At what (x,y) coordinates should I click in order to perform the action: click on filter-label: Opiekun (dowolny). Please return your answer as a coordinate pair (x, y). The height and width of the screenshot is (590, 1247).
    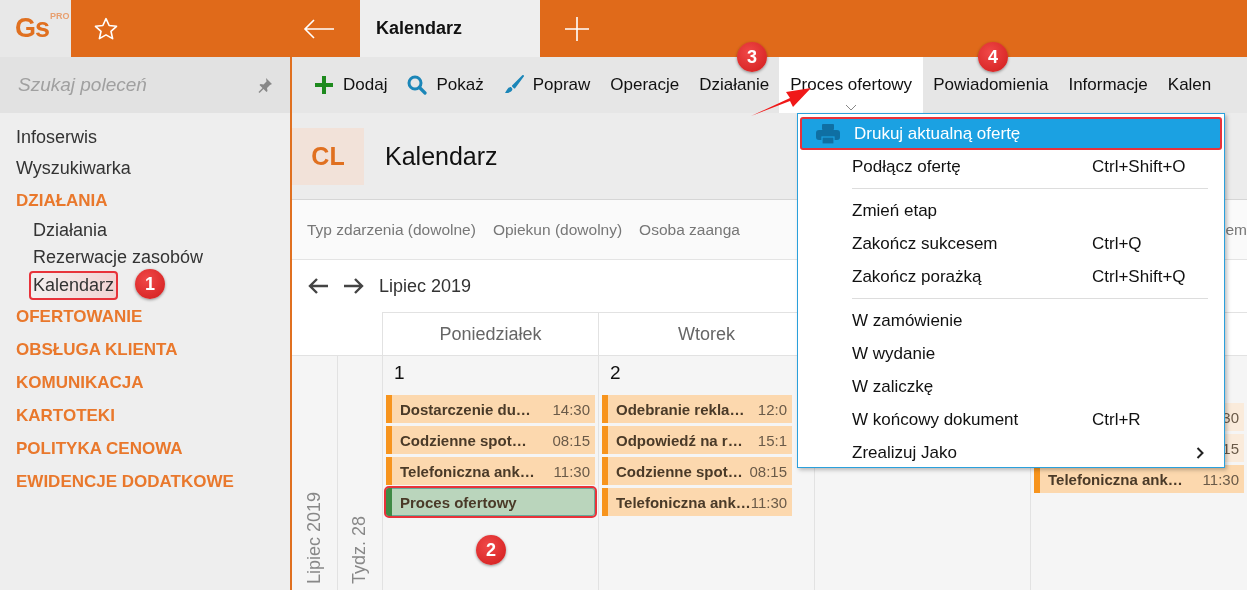
    Looking at the image, I should click on (557, 229).